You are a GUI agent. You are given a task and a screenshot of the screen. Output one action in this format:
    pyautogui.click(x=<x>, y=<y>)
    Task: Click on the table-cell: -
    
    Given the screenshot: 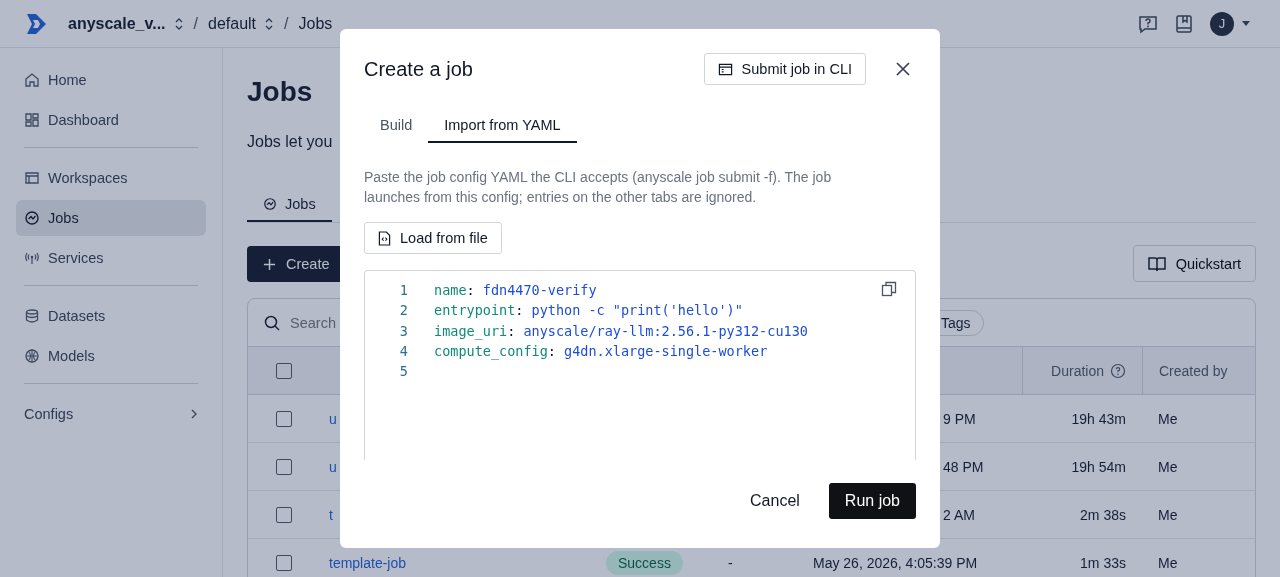 What is the action you would take?
    pyautogui.click(x=730, y=562)
    